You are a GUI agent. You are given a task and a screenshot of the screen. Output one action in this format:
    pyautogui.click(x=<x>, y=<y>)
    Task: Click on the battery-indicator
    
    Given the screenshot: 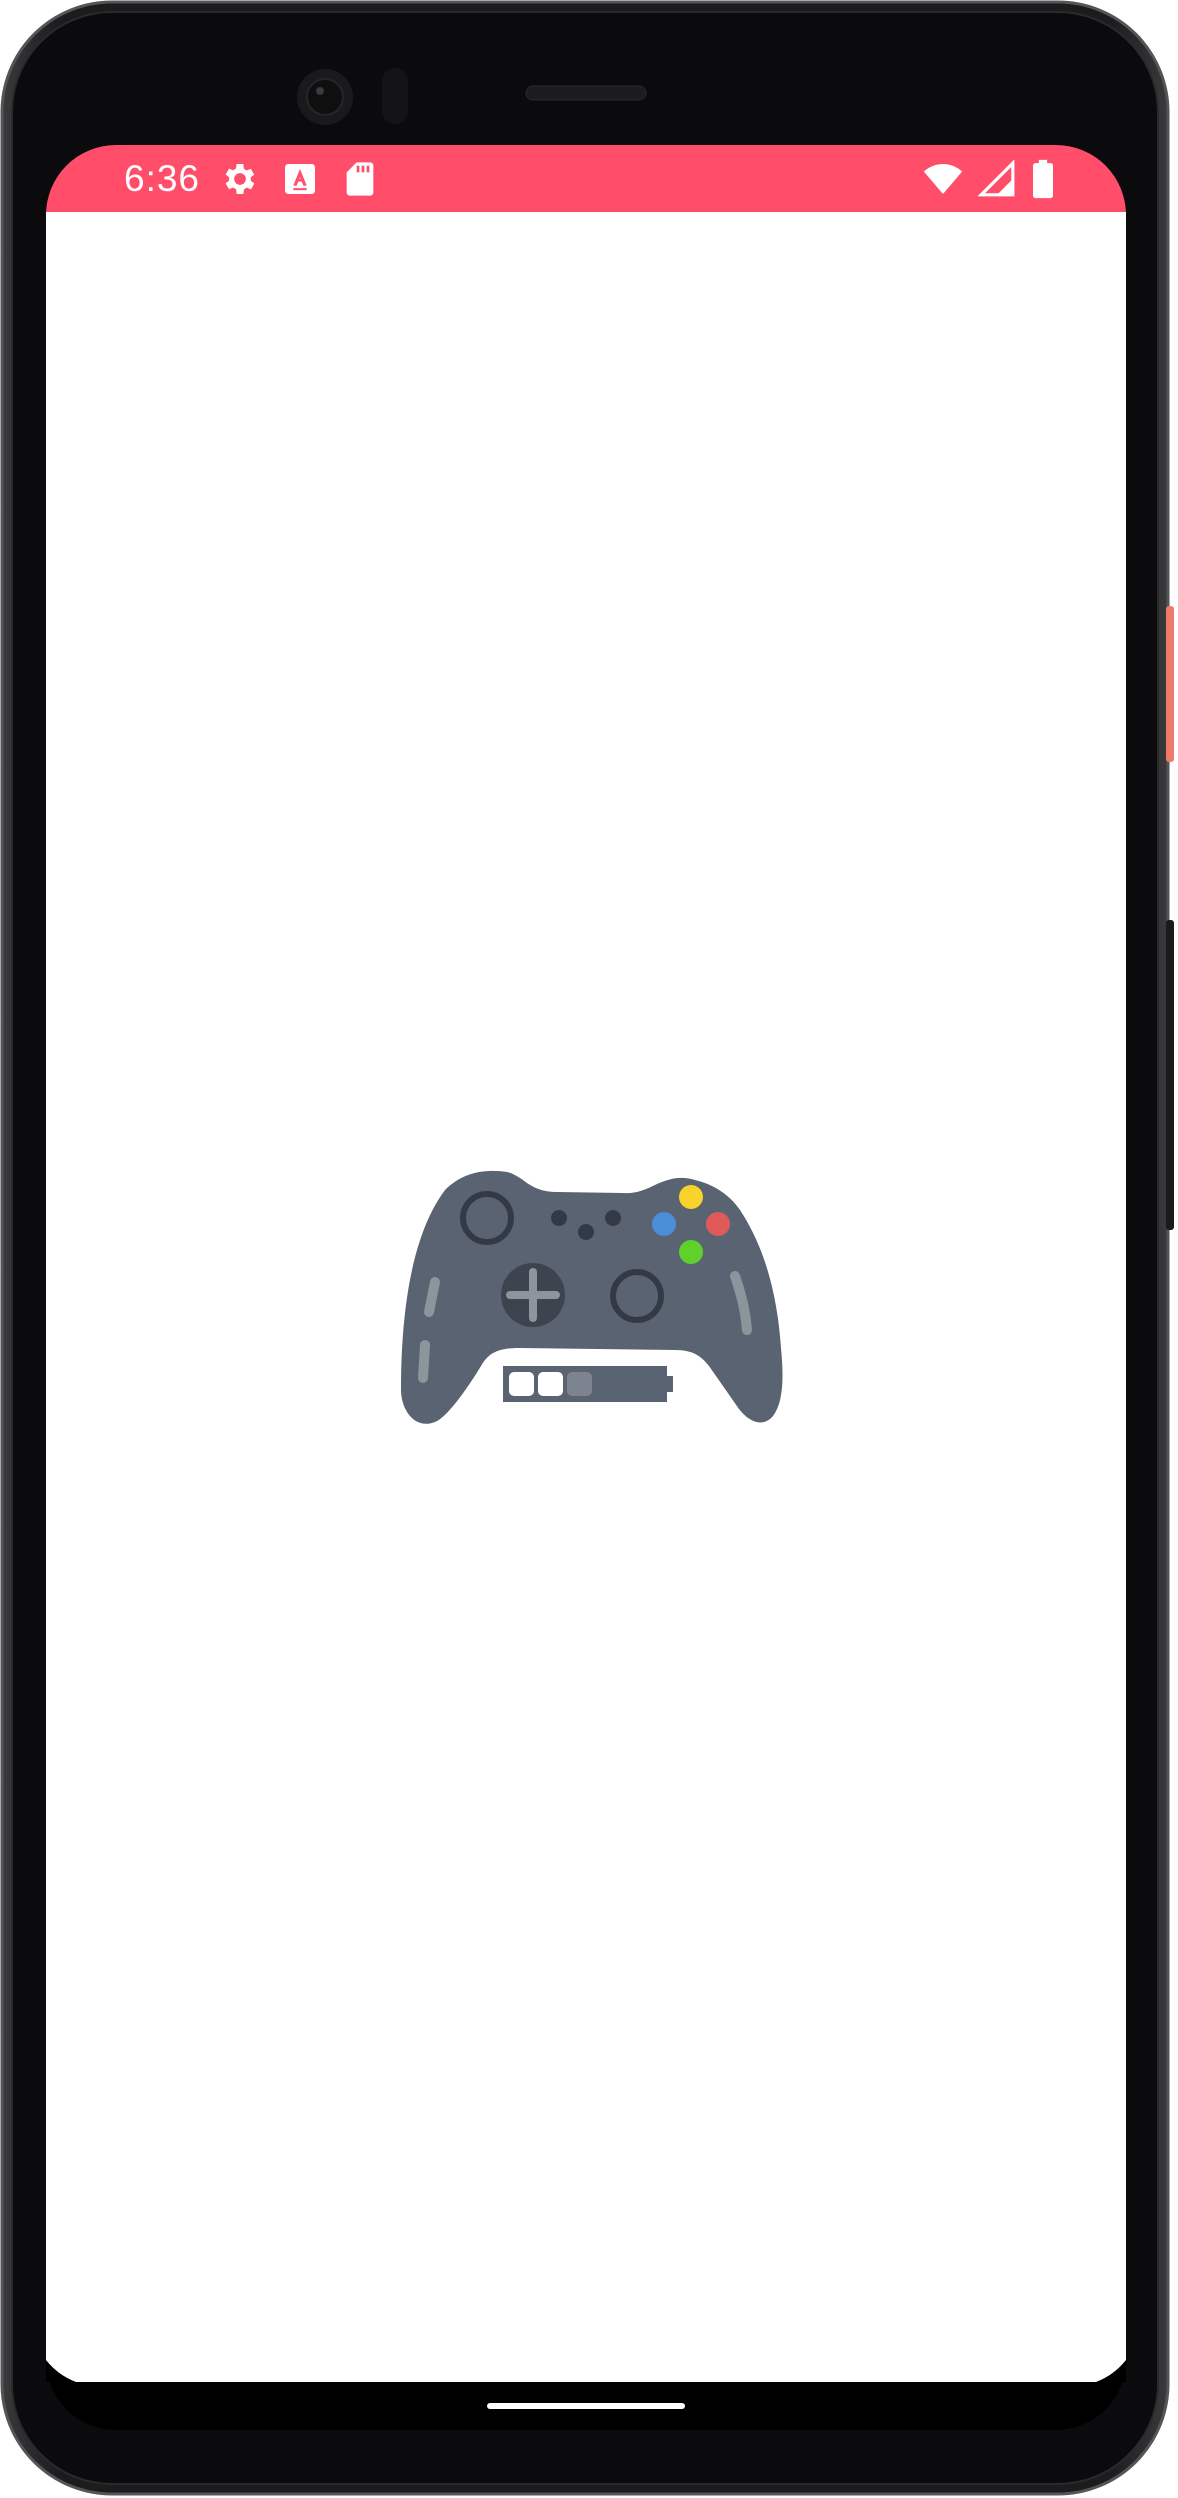 What is the action you would take?
    pyautogui.click(x=588, y=1384)
    